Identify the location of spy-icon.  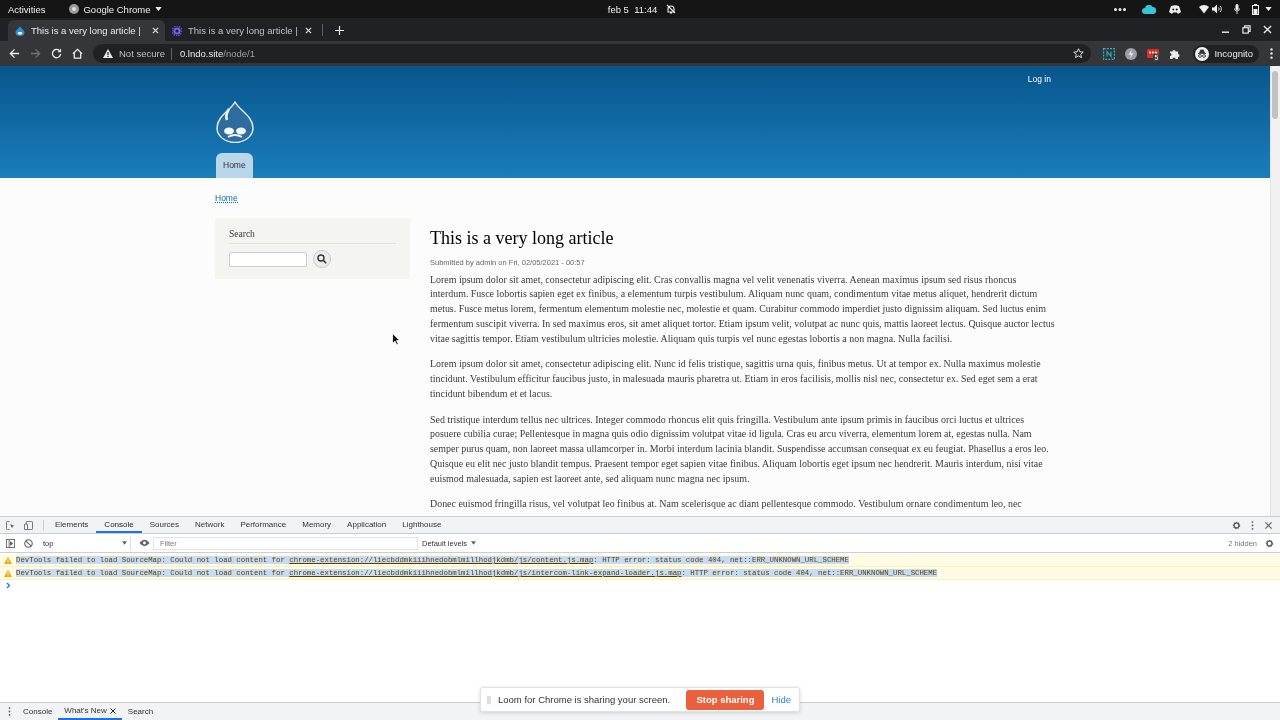
(1202, 53).